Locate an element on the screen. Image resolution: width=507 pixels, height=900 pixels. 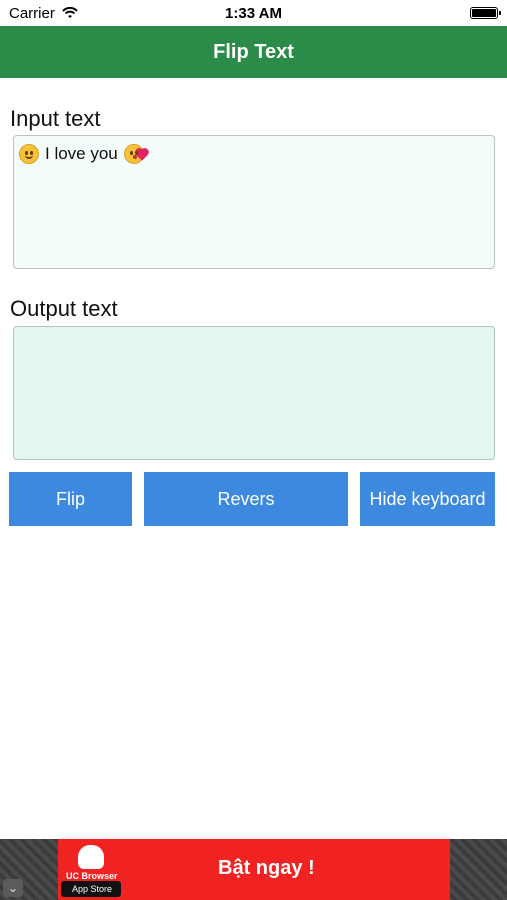
page-title: Flip Text is located at coordinates (253, 51).